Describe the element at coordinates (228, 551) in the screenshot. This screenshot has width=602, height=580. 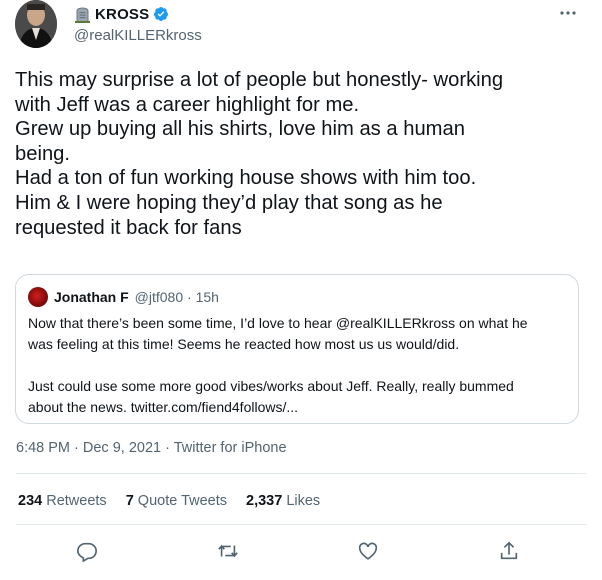
I see `retweet-icon` at that location.